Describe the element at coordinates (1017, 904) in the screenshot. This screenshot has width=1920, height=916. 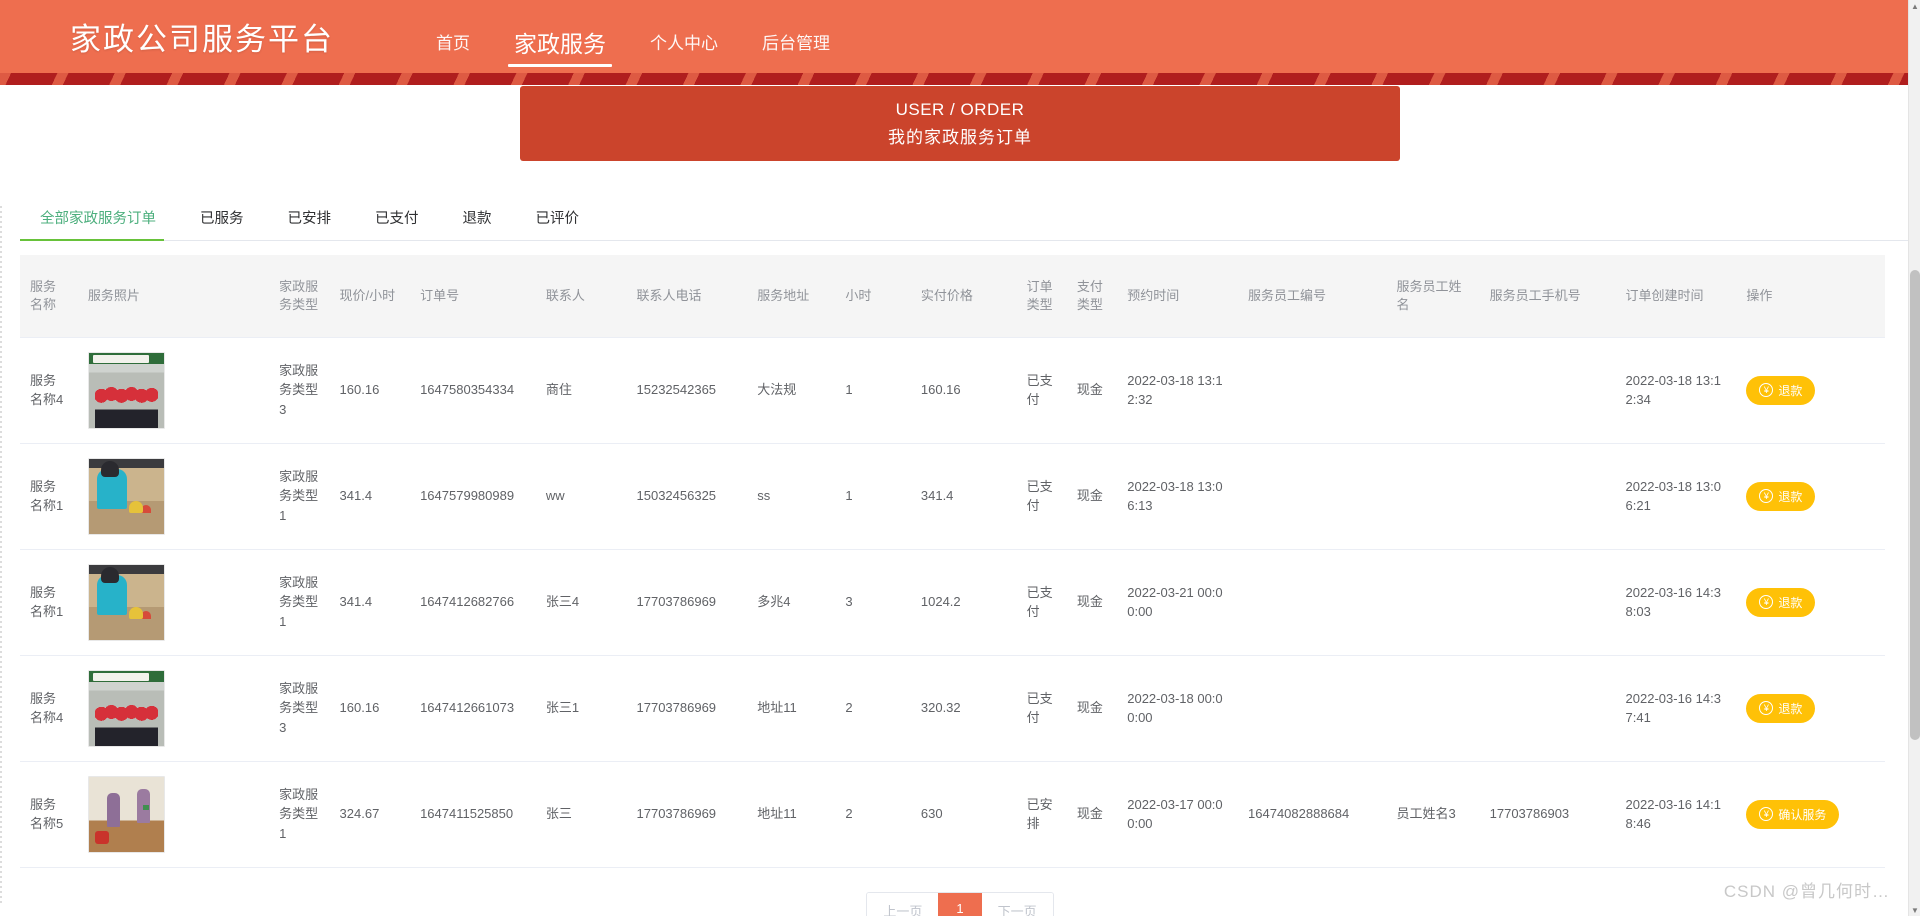
I see `pagination-next-button: 下一页` at that location.